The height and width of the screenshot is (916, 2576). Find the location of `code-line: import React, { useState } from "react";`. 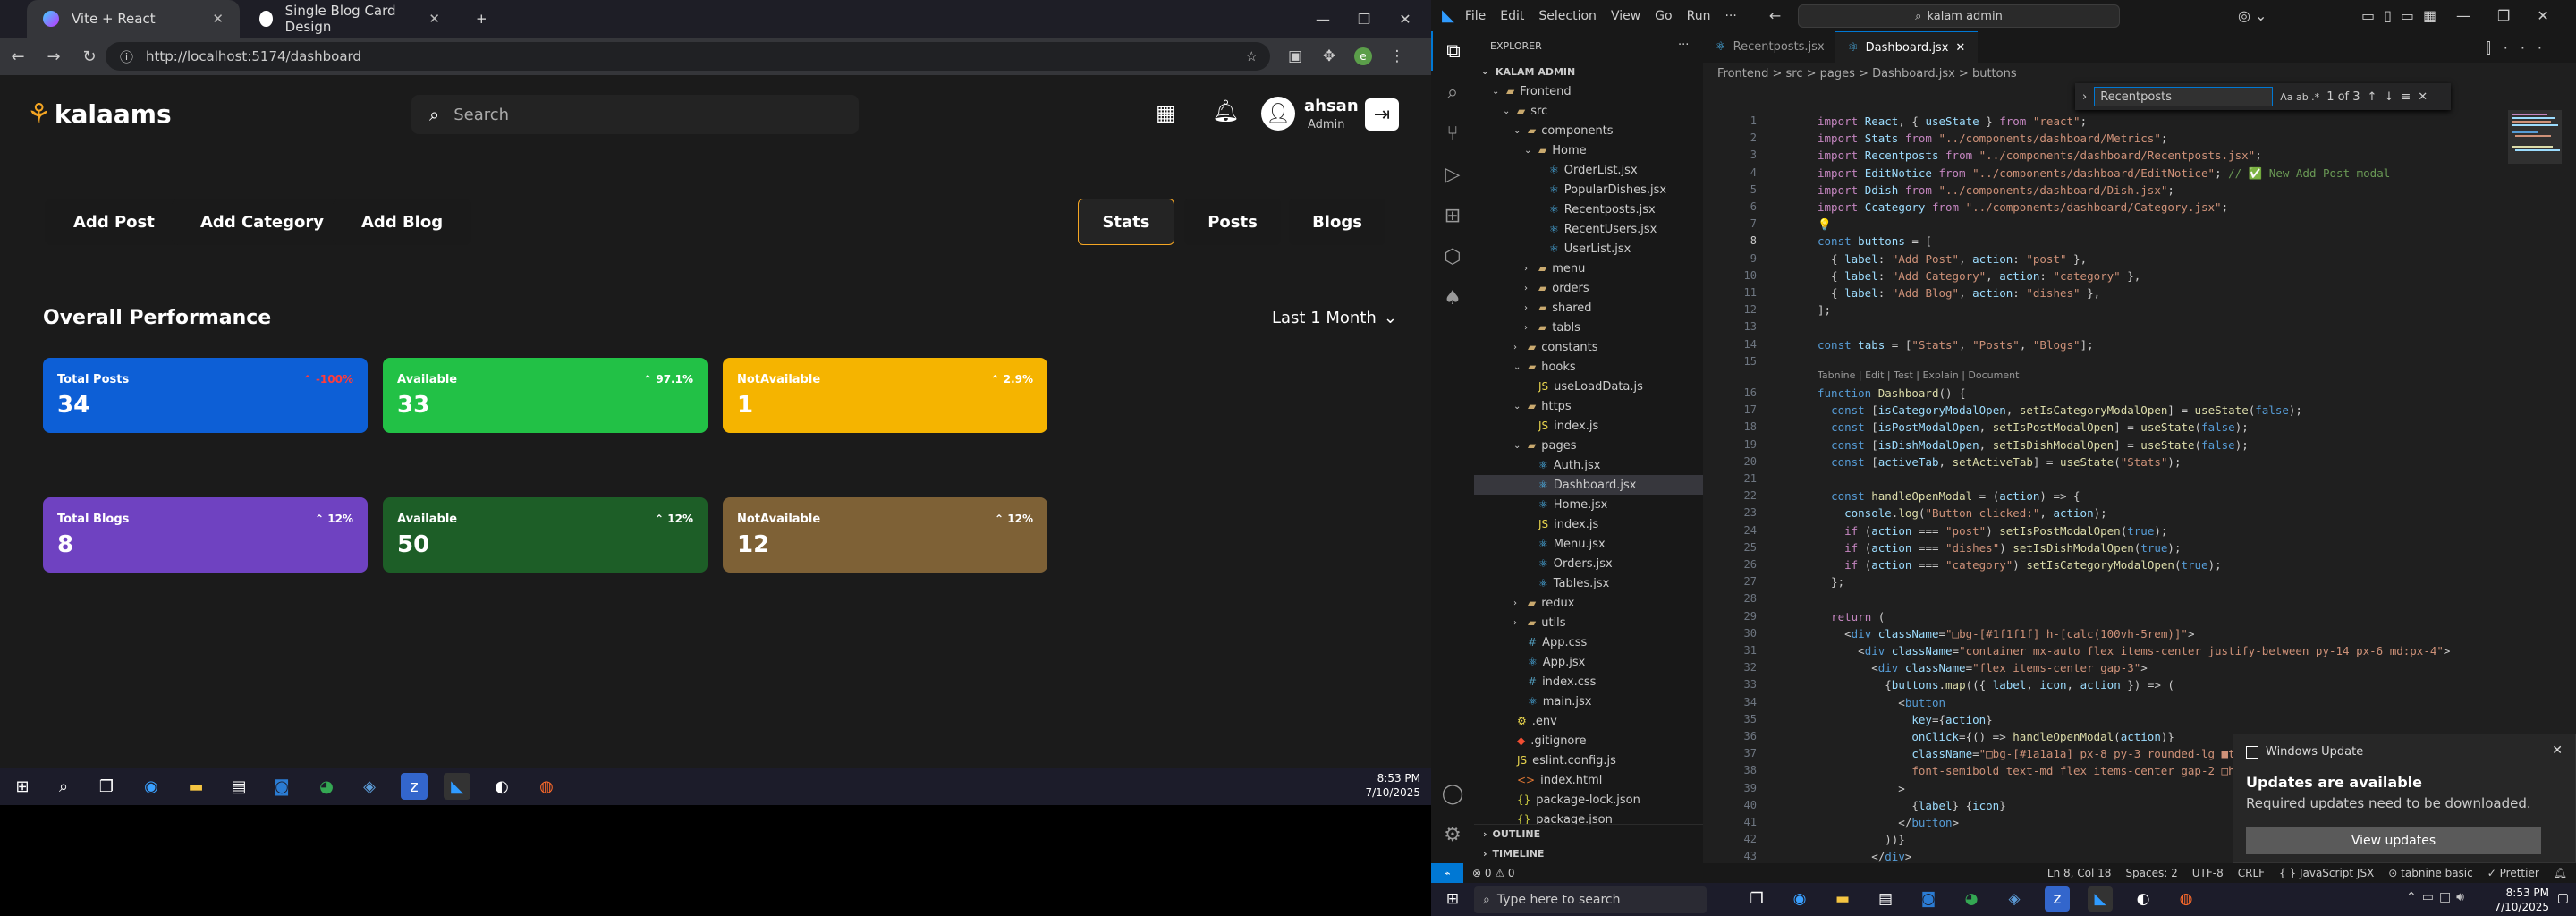

code-line: import React, { useState } from "react"; is located at coordinates (1952, 121).